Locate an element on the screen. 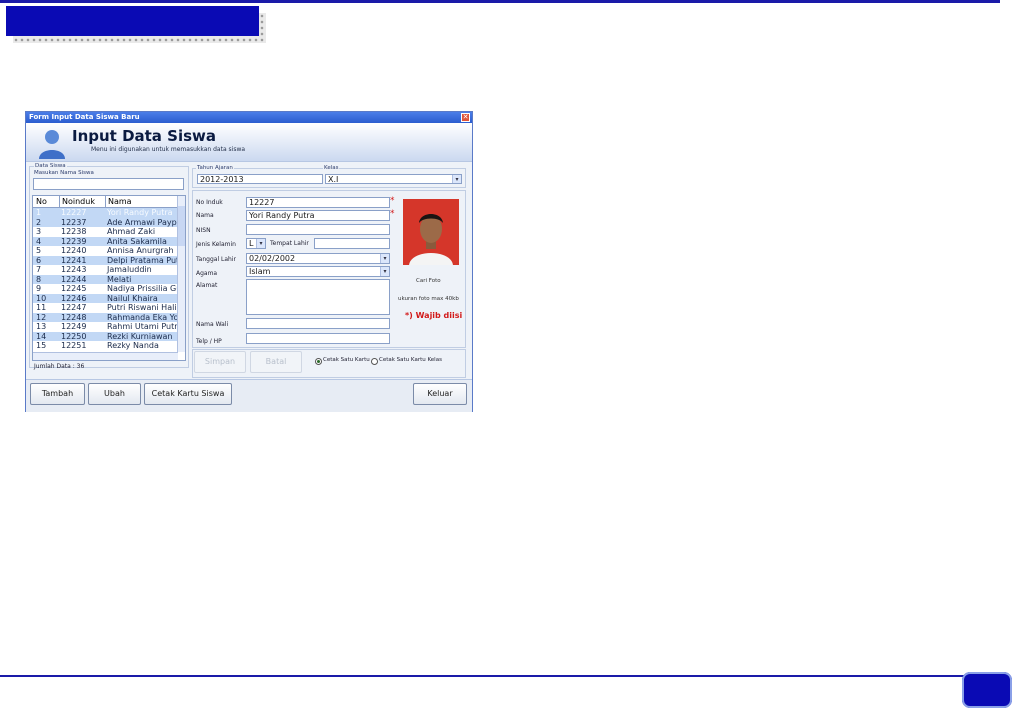 The height and width of the screenshot is (710, 1016). cell-nama: Delpi Pratama Put is located at coordinates (143, 260).